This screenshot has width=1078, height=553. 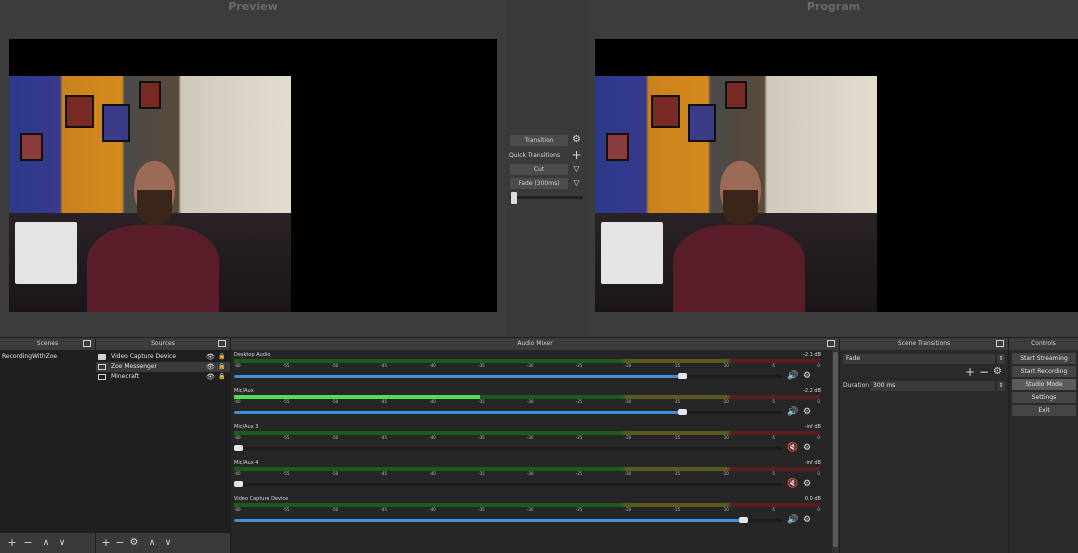 I want to click on transition-select: Fade, so click(x=919, y=359).